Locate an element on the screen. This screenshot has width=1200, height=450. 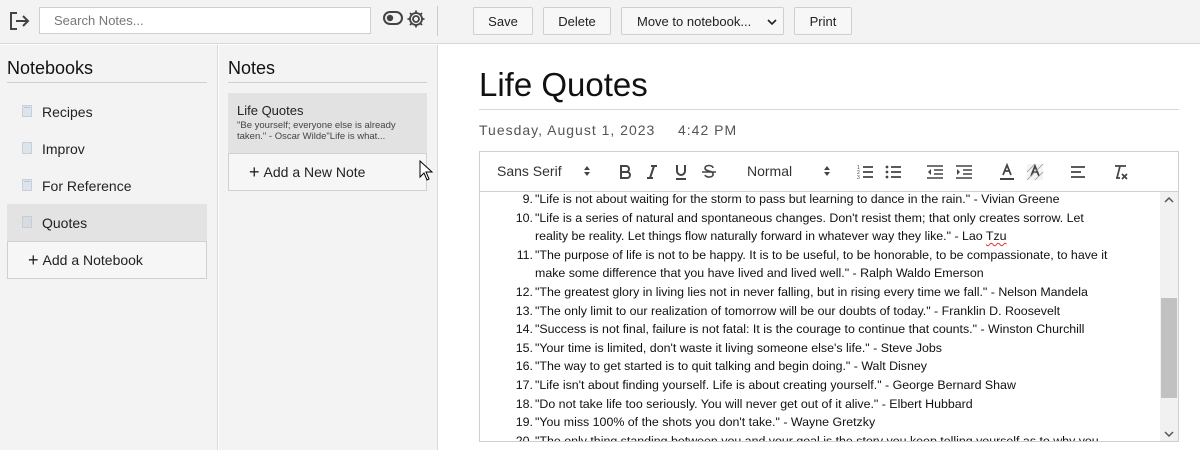
notebook-item-label: Quotes is located at coordinates (65, 222).